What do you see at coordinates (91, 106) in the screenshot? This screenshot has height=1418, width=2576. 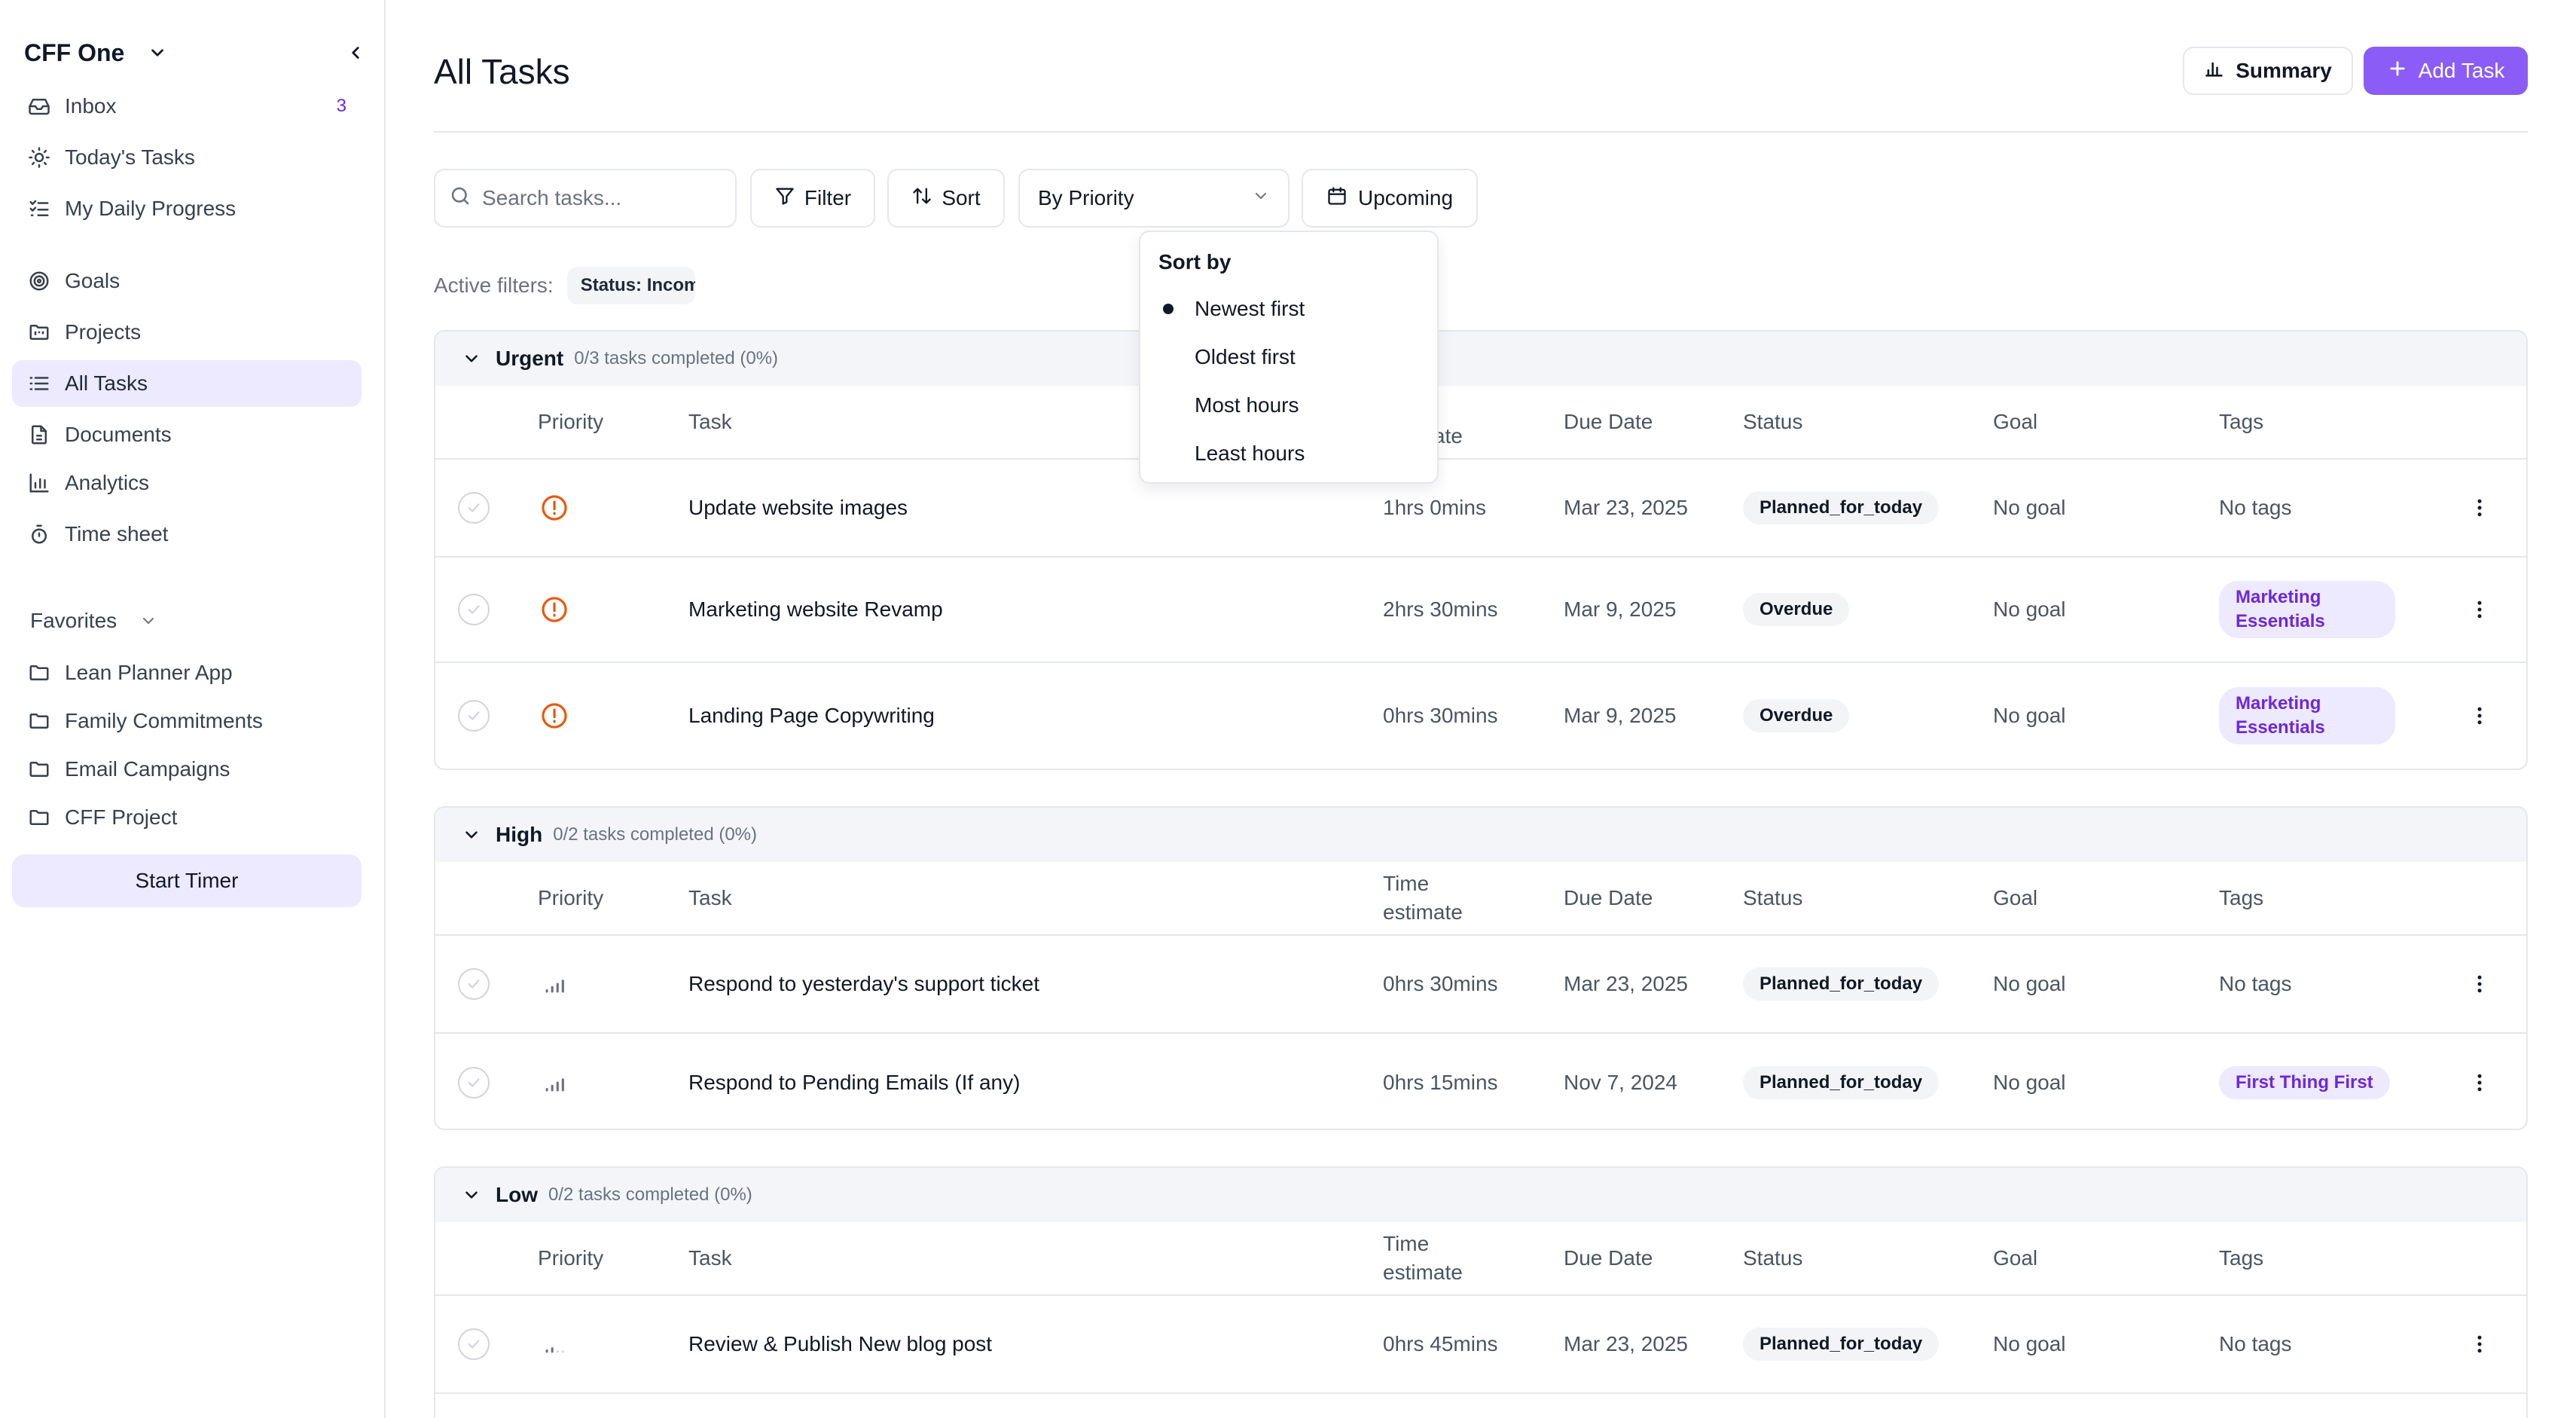 I see `sidebar-item-label: Inbox` at bounding box center [91, 106].